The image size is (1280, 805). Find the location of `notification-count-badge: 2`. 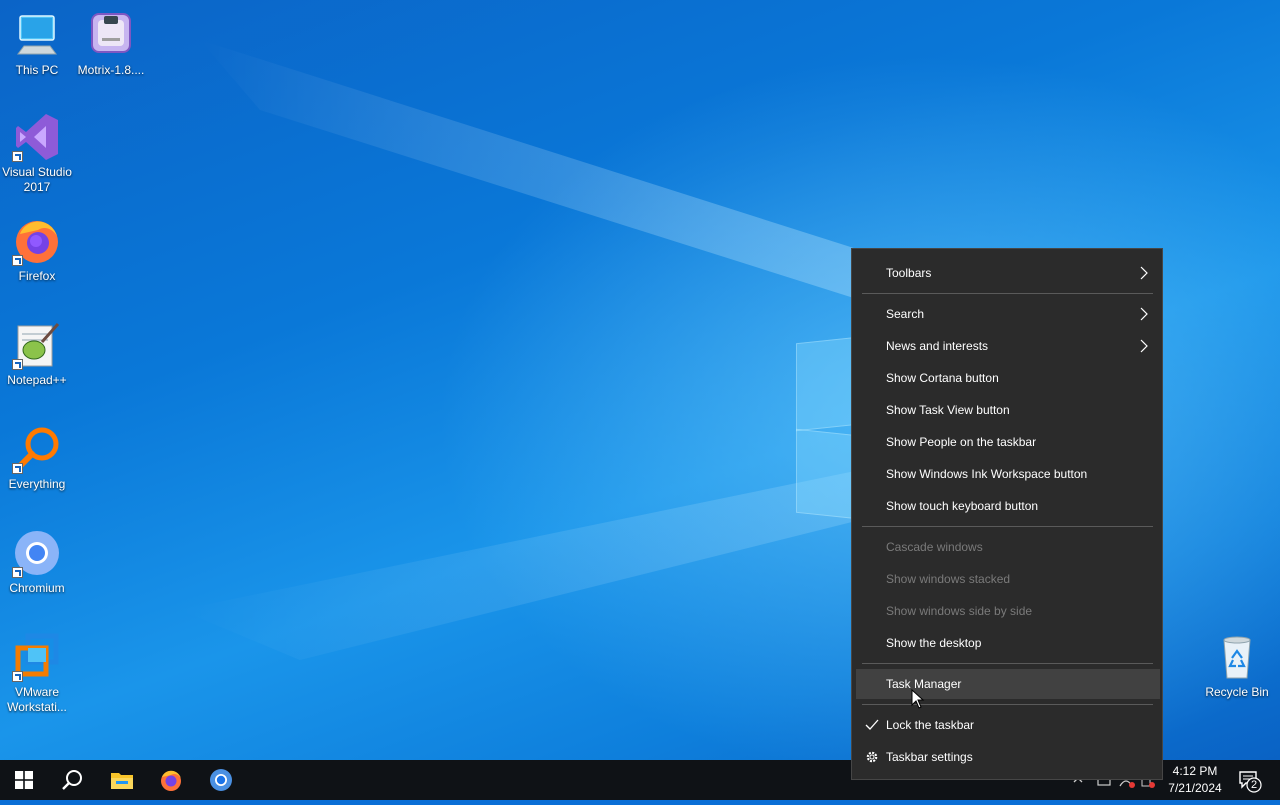

notification-count-badge: 2 is located at coordinates (1254, 785).